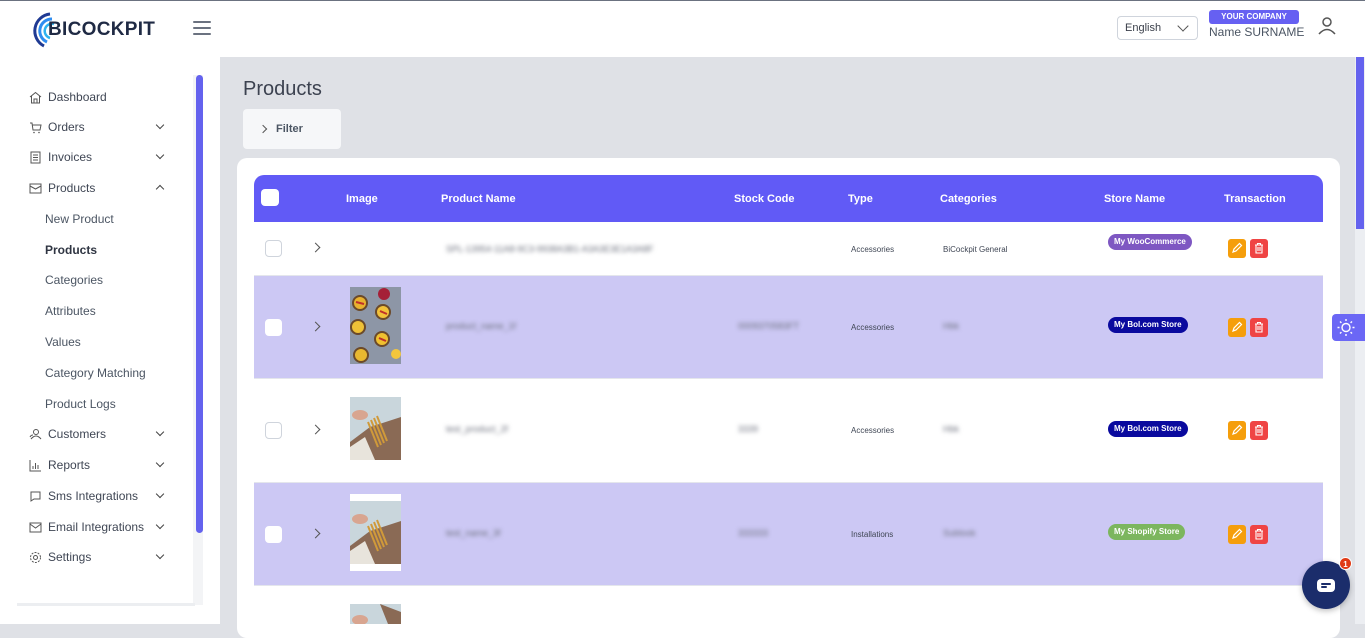 The height and width of the screenshot is (638, 1365). I want to click on store-badge: My WooCommerce, so click(1150, 242).